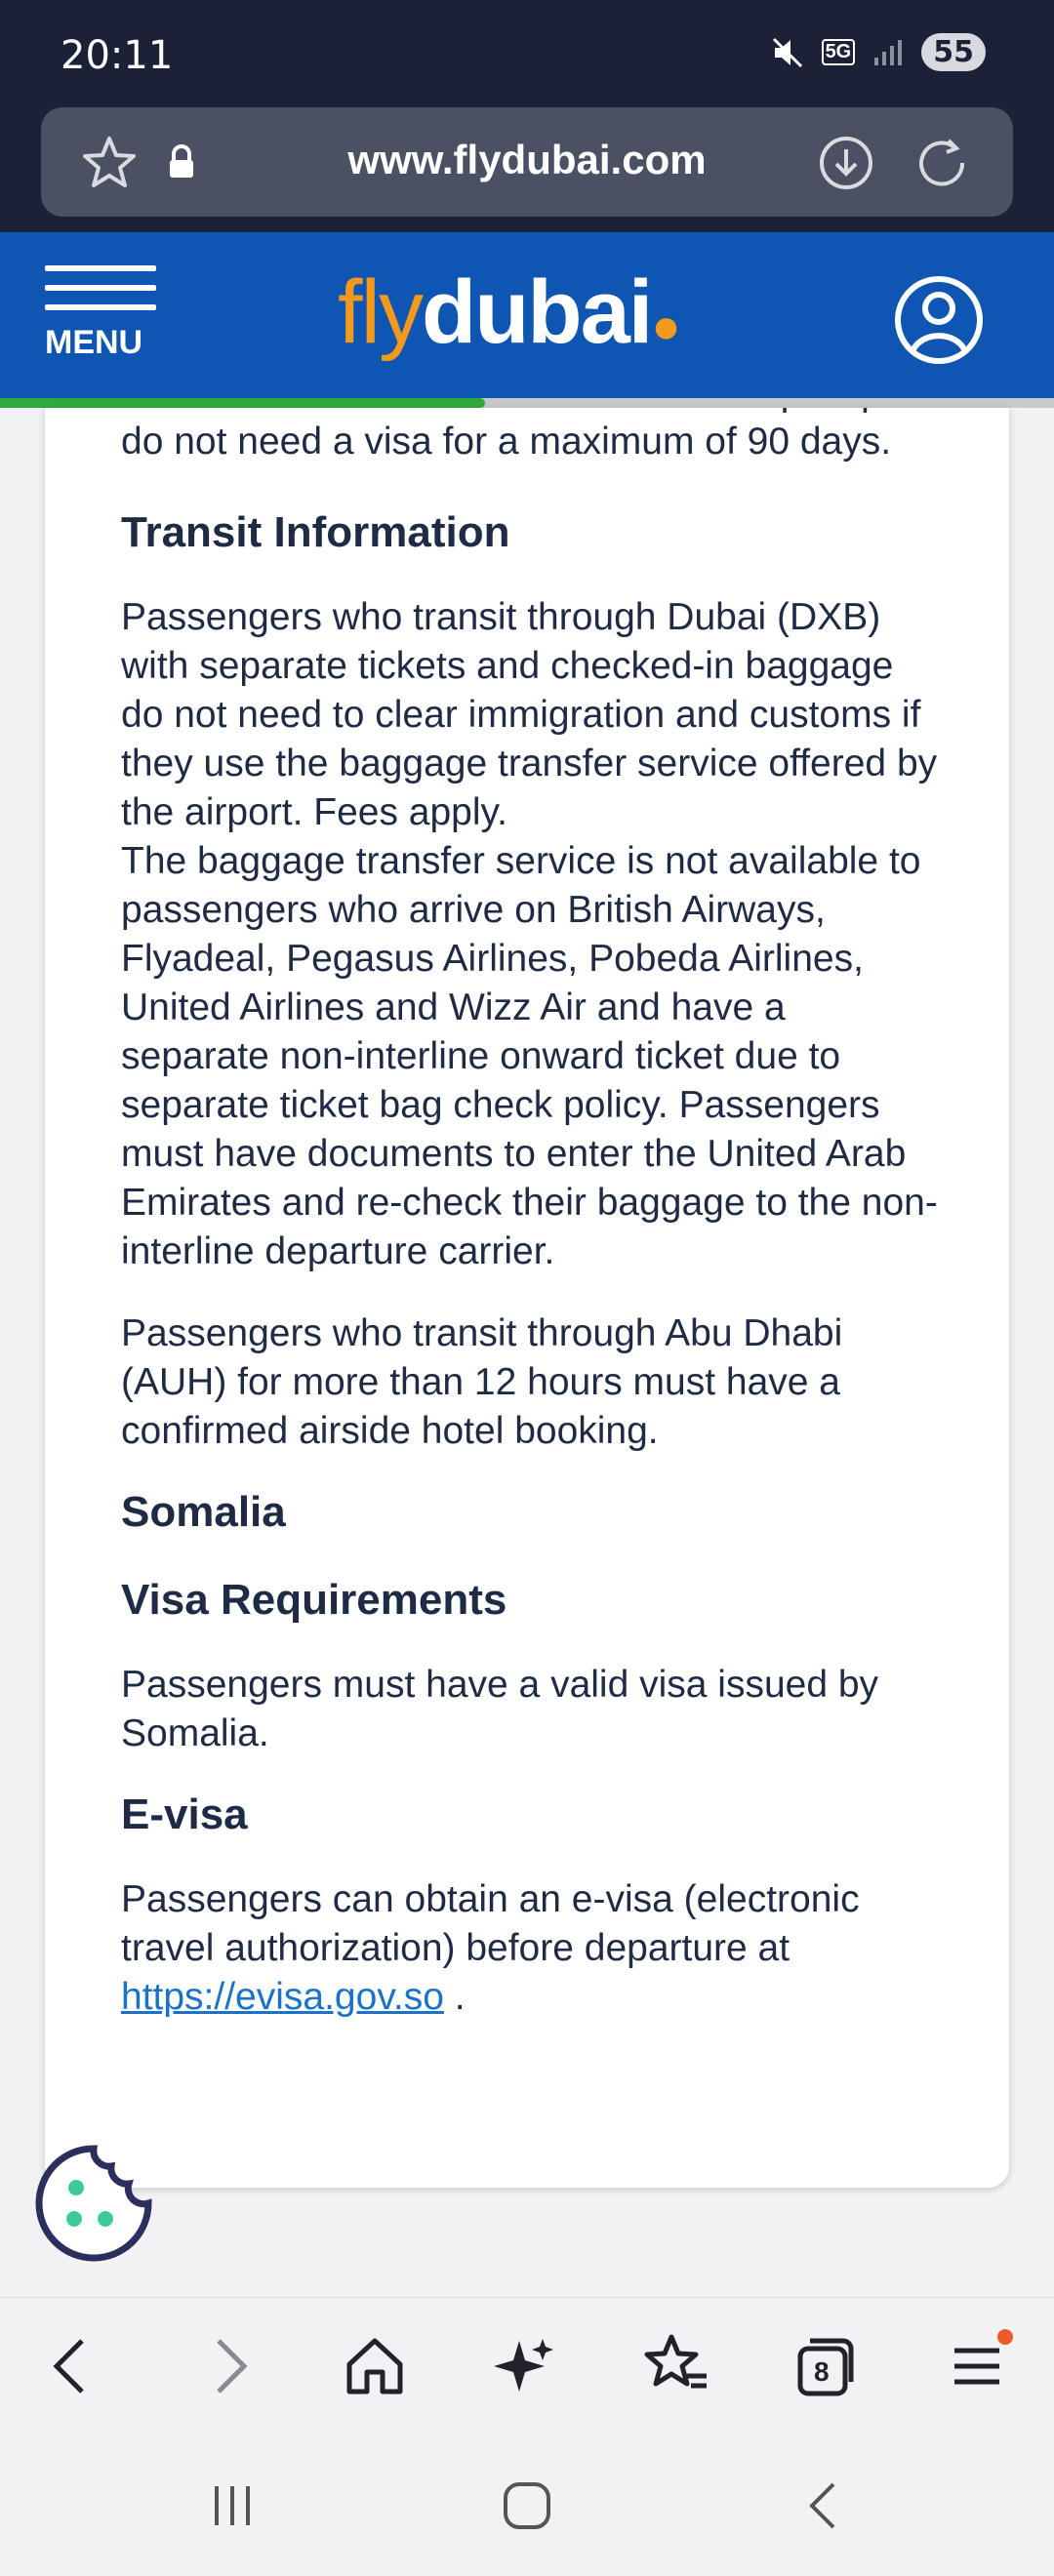 The image size is (1054, 2576). Describe the element at coordinates (103, 319) in the screenshot. I see `menu-button: MENU` at that location.